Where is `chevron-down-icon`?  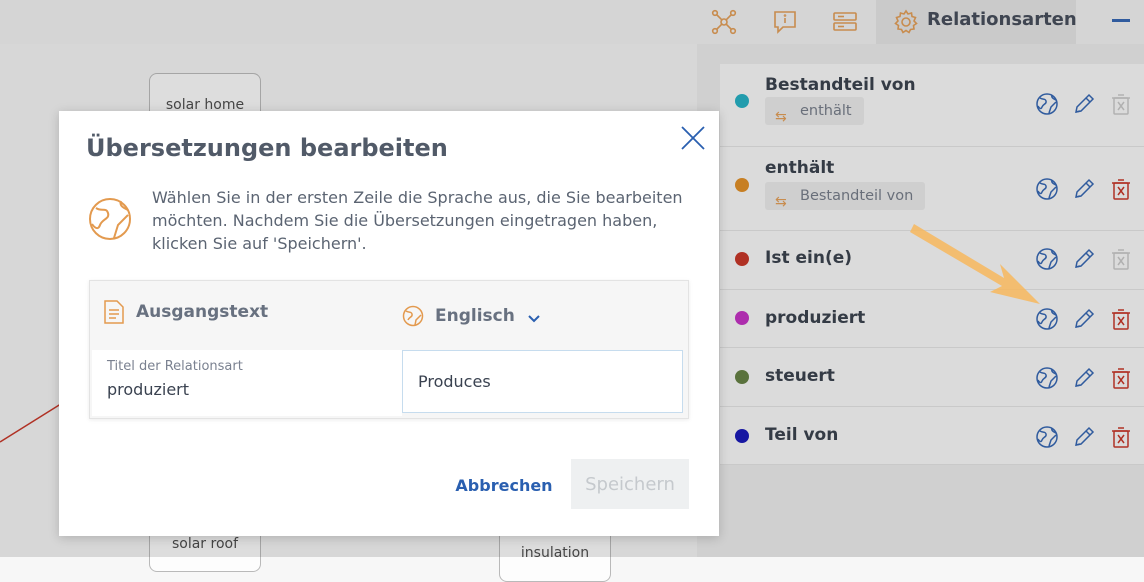
chevron-down-icon is located at coordinates (534, 319).